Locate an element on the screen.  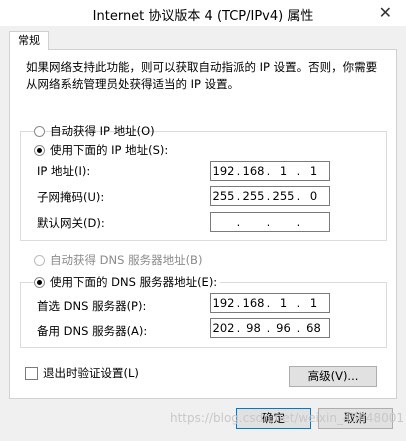
ip-manual-option: 使用下面的 IP 地址(S): is located at coordinates (103, 150).